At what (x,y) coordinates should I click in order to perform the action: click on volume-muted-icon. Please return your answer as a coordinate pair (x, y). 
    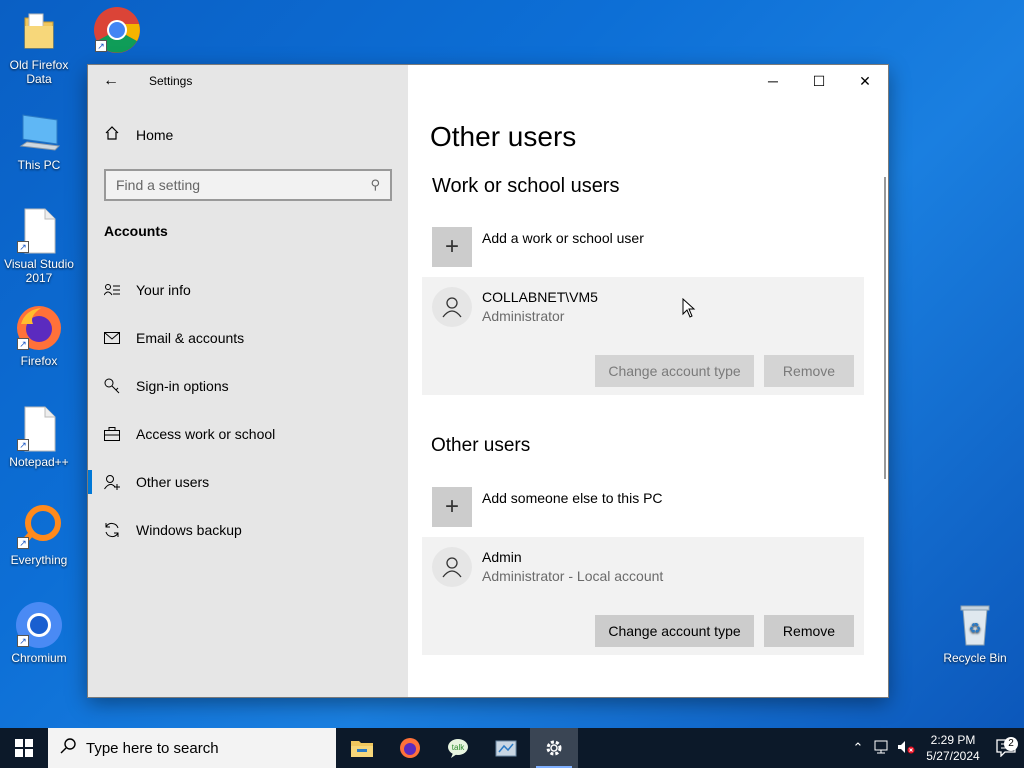
    Looking at the image, I should click on (906, 748).